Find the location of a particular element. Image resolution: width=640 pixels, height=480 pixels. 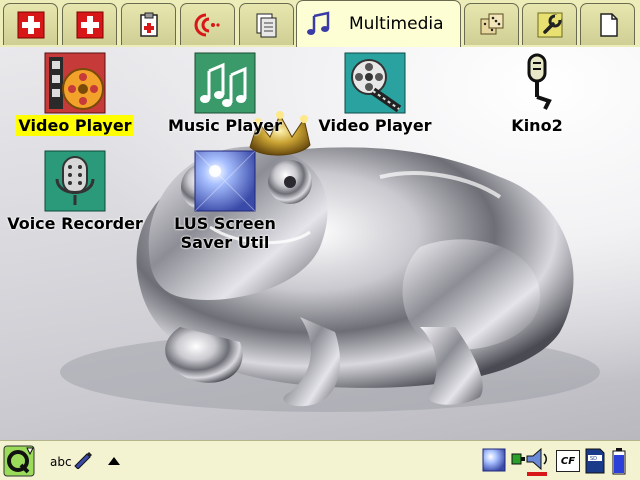

launcher-label: LUS Screen Saver Util is located at coordinates (225, 233).